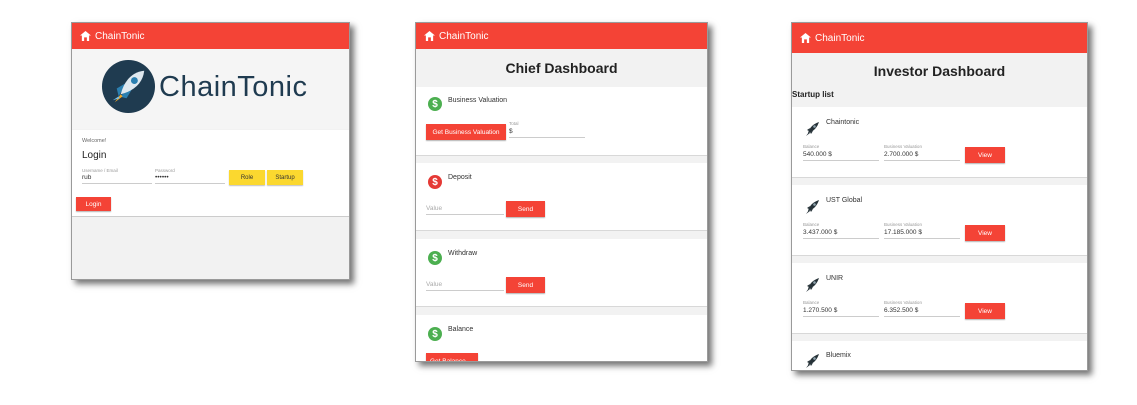 The width and height of the screenshot is (1137, 405). I want to click on balance-card: $ Balance Get Balance, so click(561, 338).